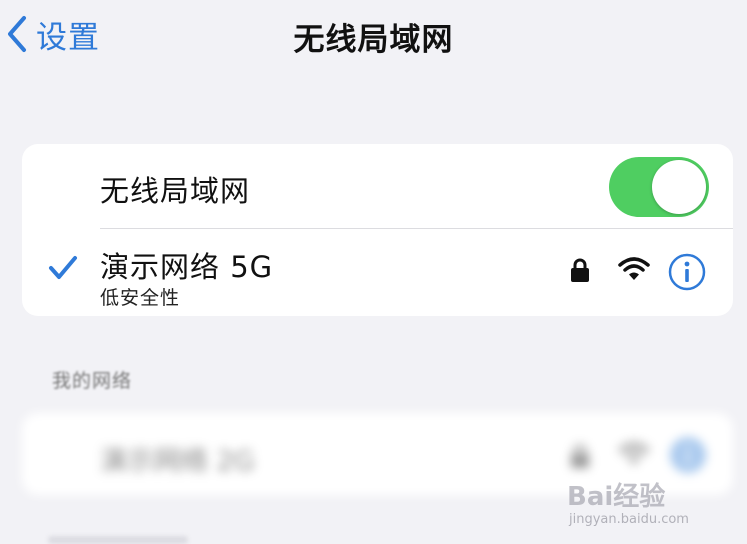 This screenshot has height=544, width=747. I want to click on wifi-toggle-label: 无线局域网, so click(175, 191).